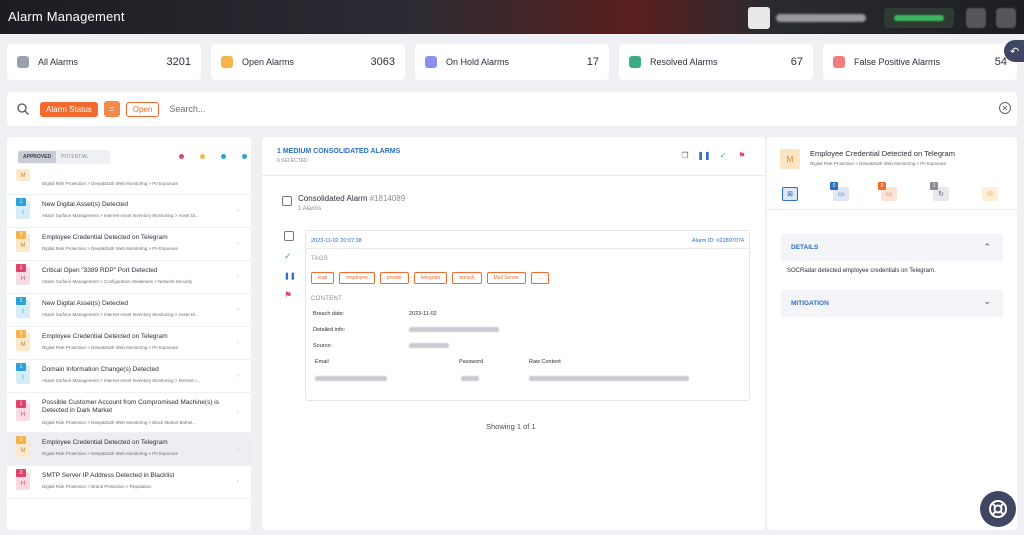 The width and height of the screenshot is (1024, 535). Describe the element at coordinates (181, 156) in the screenshot. I see `severity-dot-high` at that location.